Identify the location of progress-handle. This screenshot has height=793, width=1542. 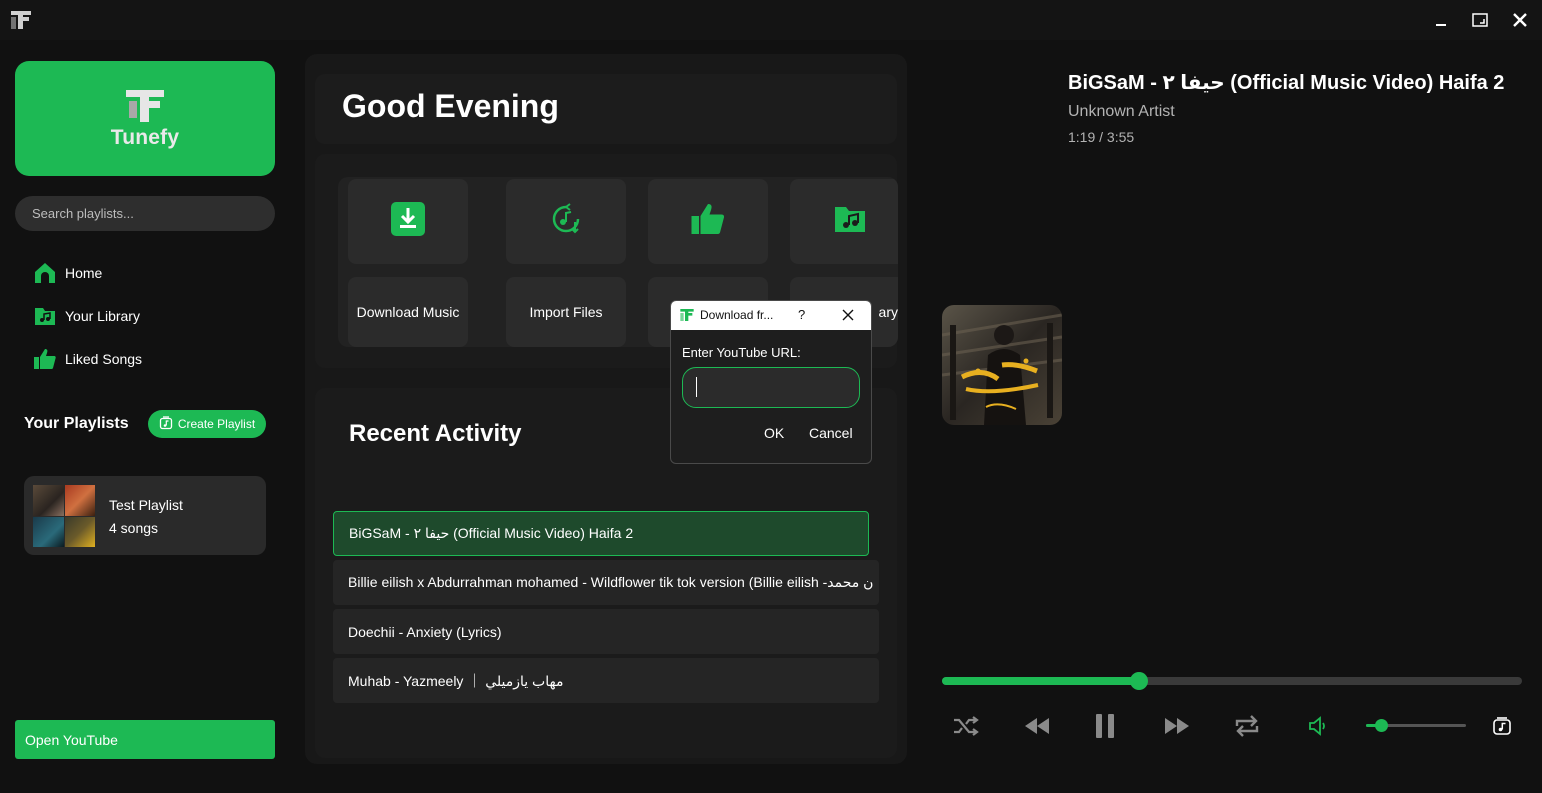
(1139, 681).